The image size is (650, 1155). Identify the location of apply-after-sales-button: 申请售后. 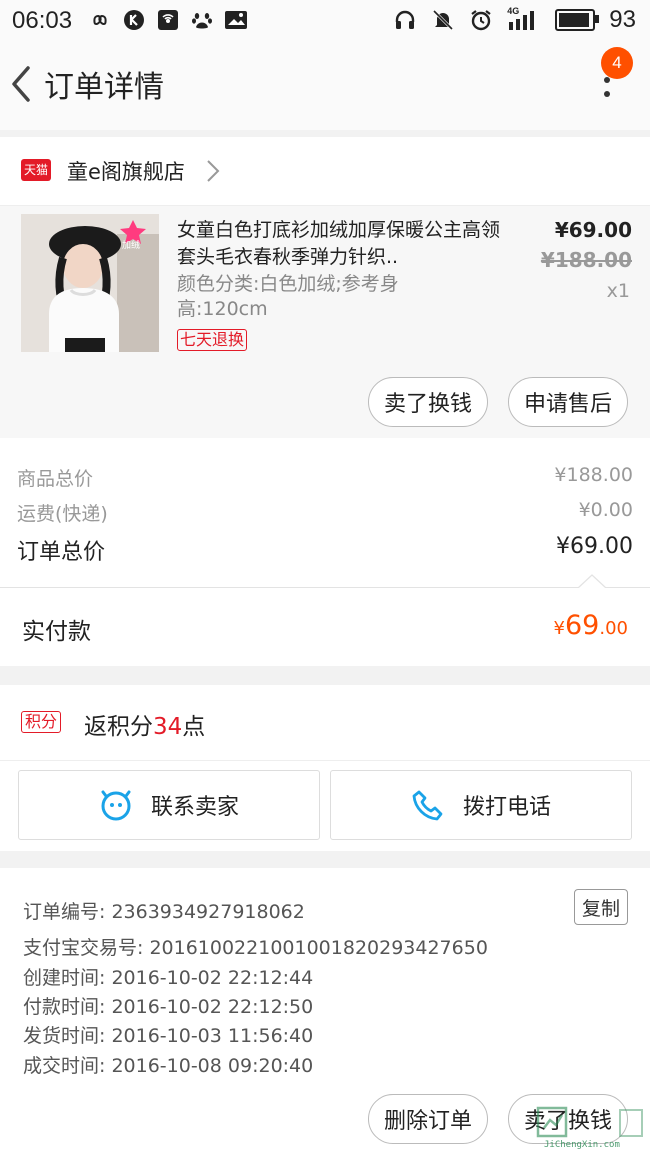
(568, 402).